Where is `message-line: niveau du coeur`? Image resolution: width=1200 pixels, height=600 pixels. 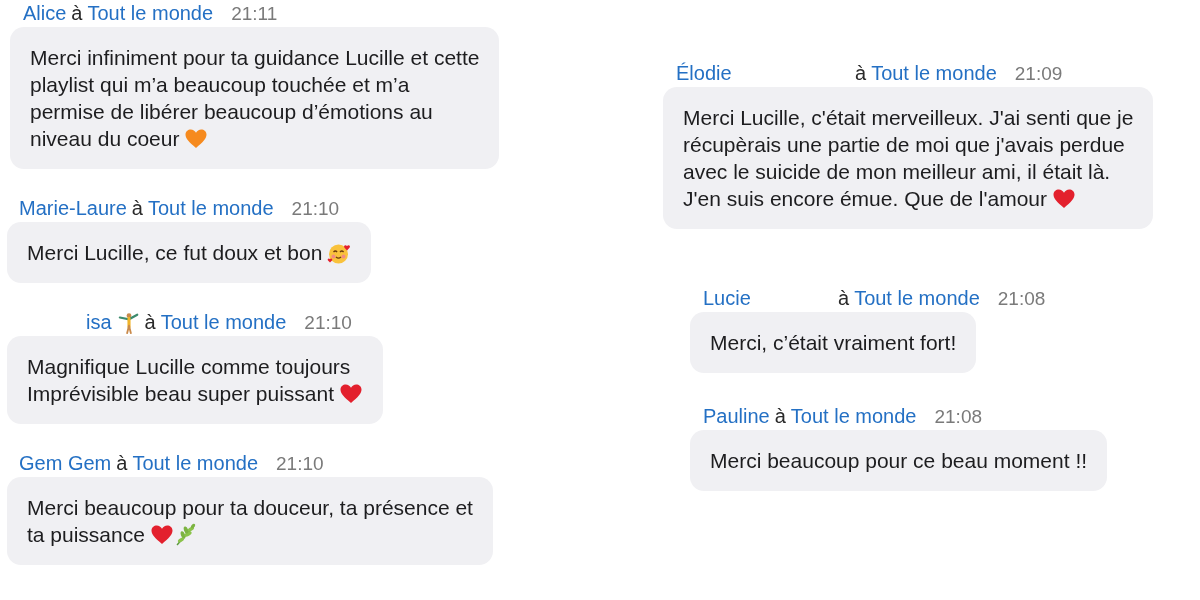 message-line: niveau du coeur is located at coordinates (105, 139).